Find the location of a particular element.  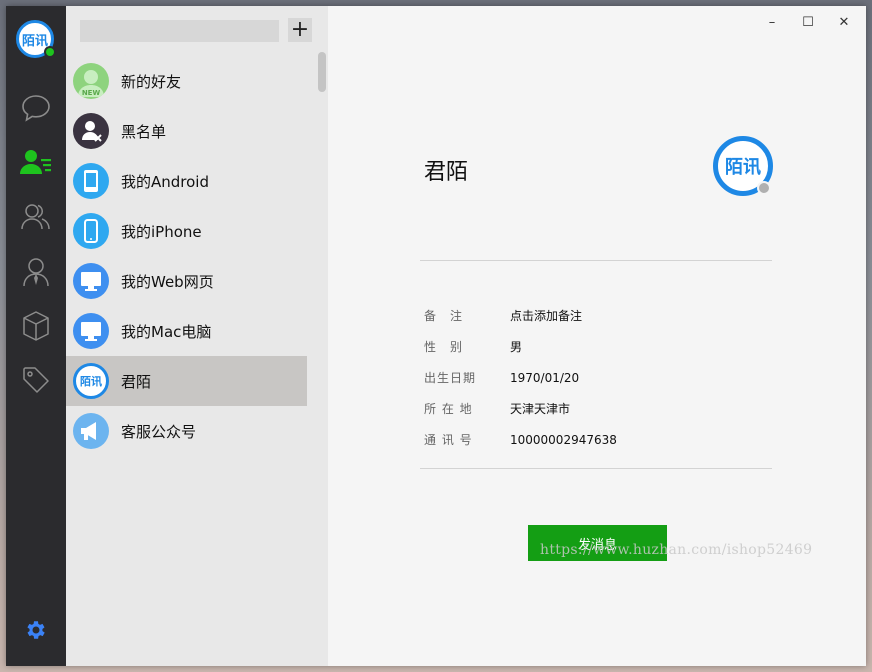

gender-value: 男 is located at coordinates (516, 347).